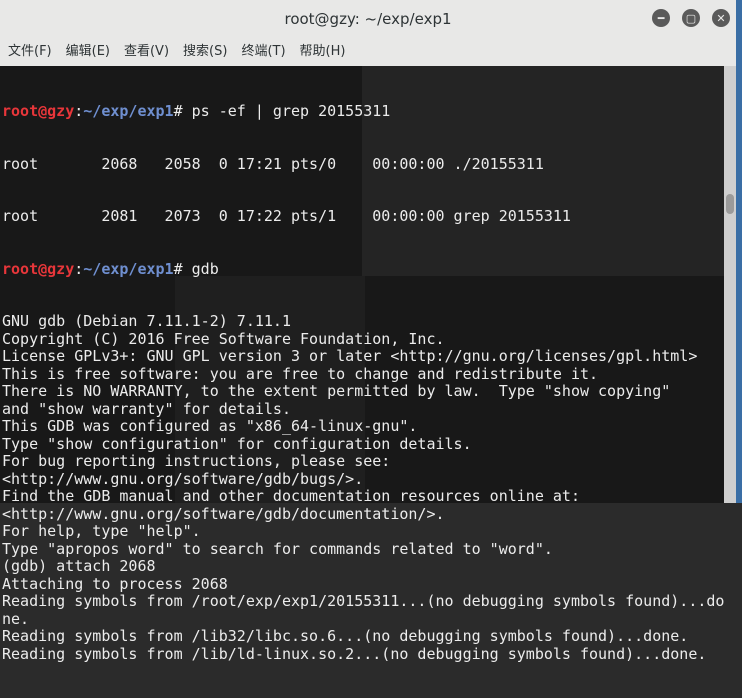 The width and height of the screenshot is (742, 698). I want to click on scrollbar-thumb, so click(730, 204).